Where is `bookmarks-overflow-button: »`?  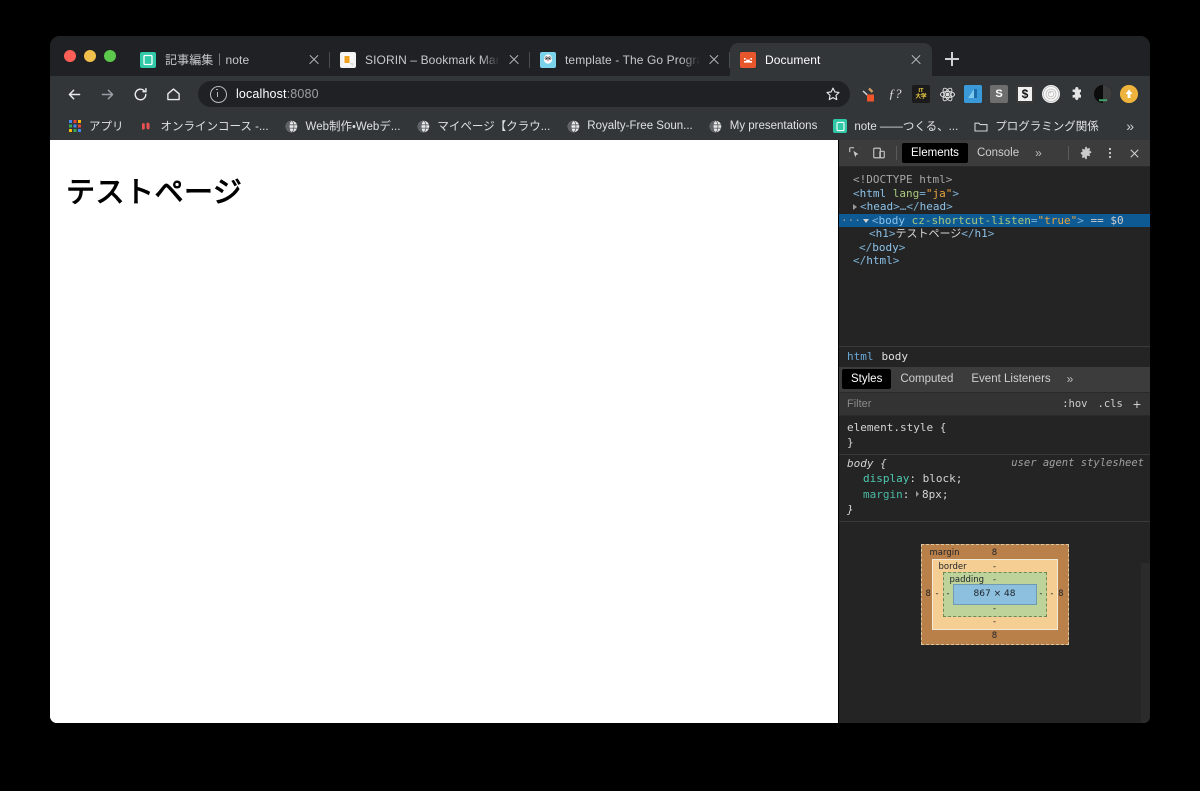 bookmarks-overflow-button: » is located at coordinates (1130, 126).